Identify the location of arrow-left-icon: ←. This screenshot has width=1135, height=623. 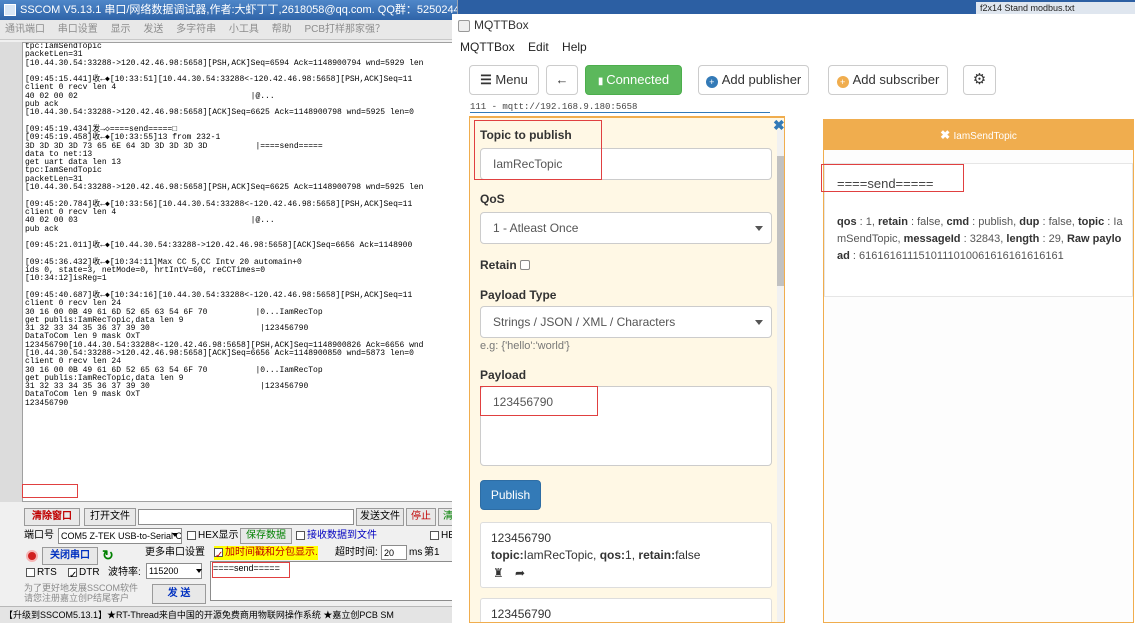
(562, 79).